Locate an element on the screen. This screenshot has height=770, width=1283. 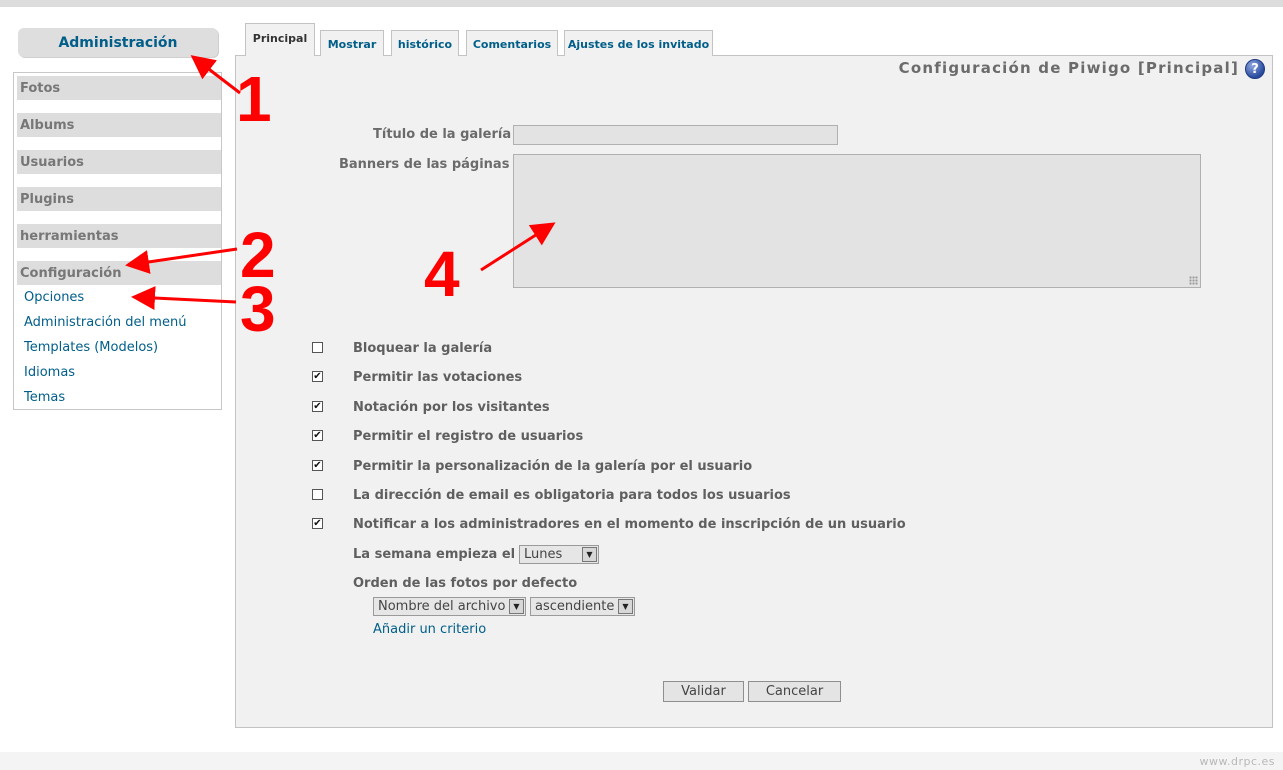
help-icon: ? is located at coordinates (1255, 69).